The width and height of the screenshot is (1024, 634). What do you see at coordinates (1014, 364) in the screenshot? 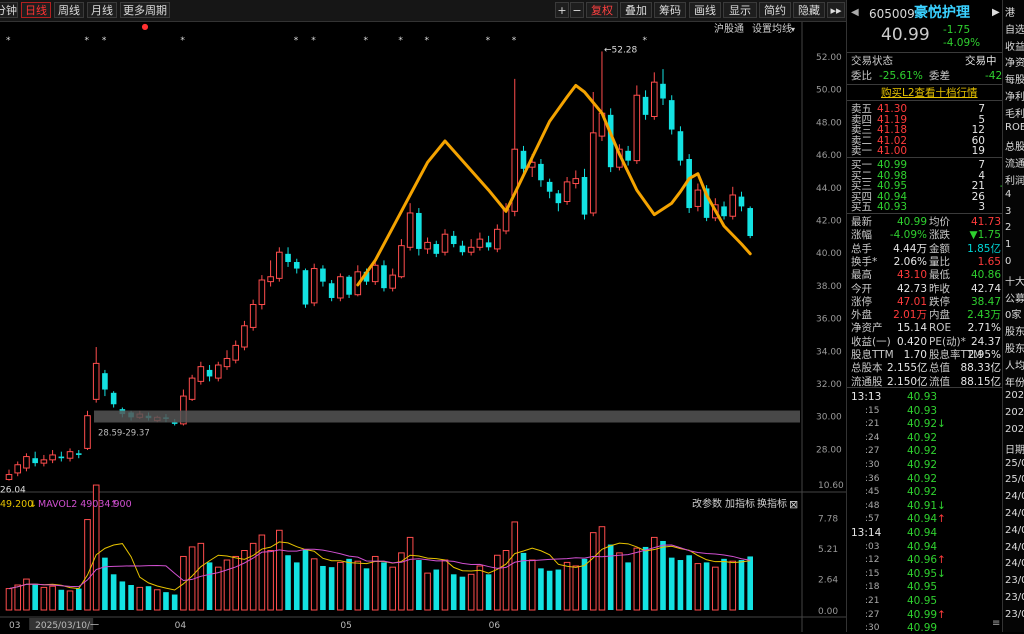
I see `f10-strip-item: 人均` at bounding box center [1014, 364].